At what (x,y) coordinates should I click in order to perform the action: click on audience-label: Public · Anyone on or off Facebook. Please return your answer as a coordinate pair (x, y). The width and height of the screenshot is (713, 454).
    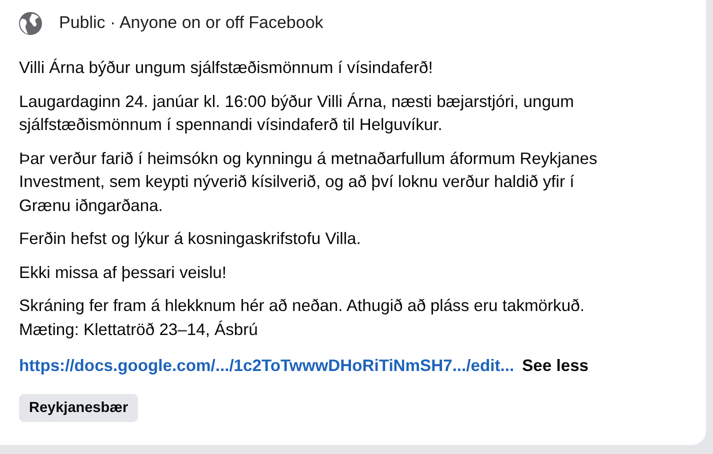
    Looking at the image, I should click on (191, 23).